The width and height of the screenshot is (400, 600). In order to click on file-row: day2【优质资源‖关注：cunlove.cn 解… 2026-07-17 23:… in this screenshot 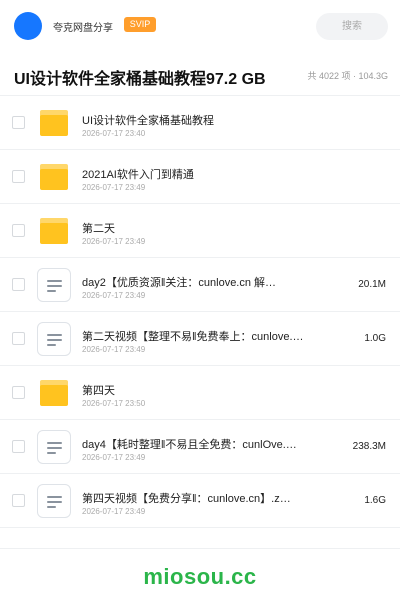, I will do `click(200, 285)`.